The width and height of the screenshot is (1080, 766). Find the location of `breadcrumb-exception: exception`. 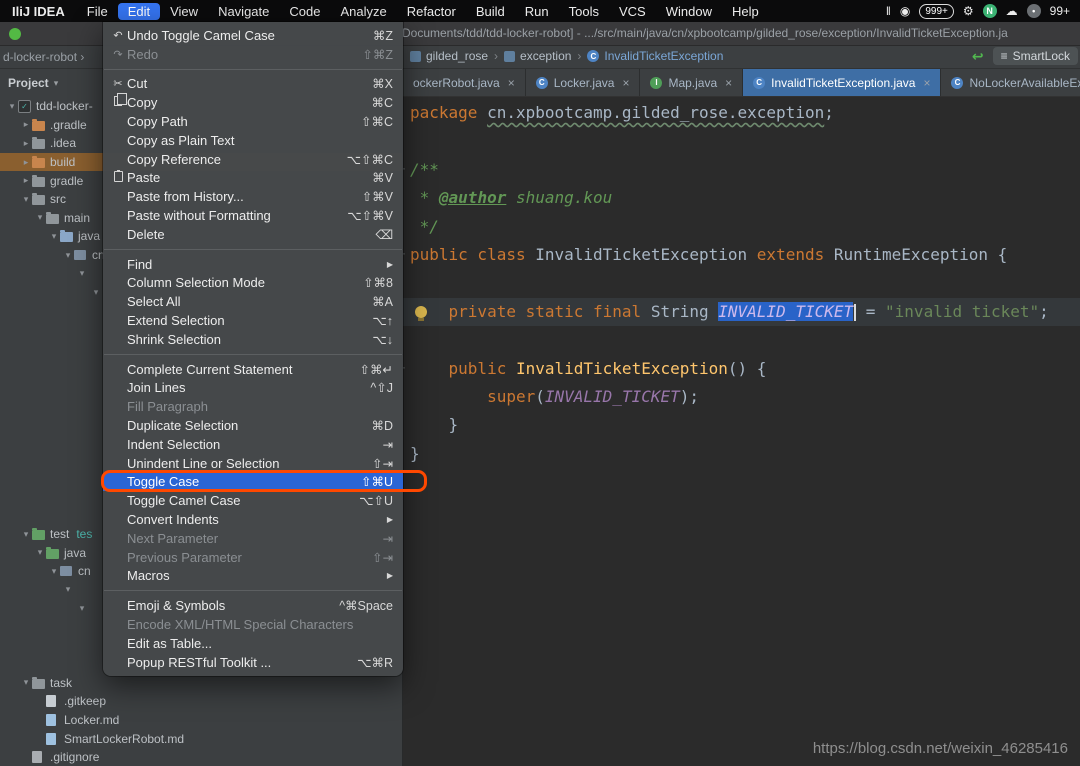

breadcrumb-exception: exception is located at coordinates (537, 56).